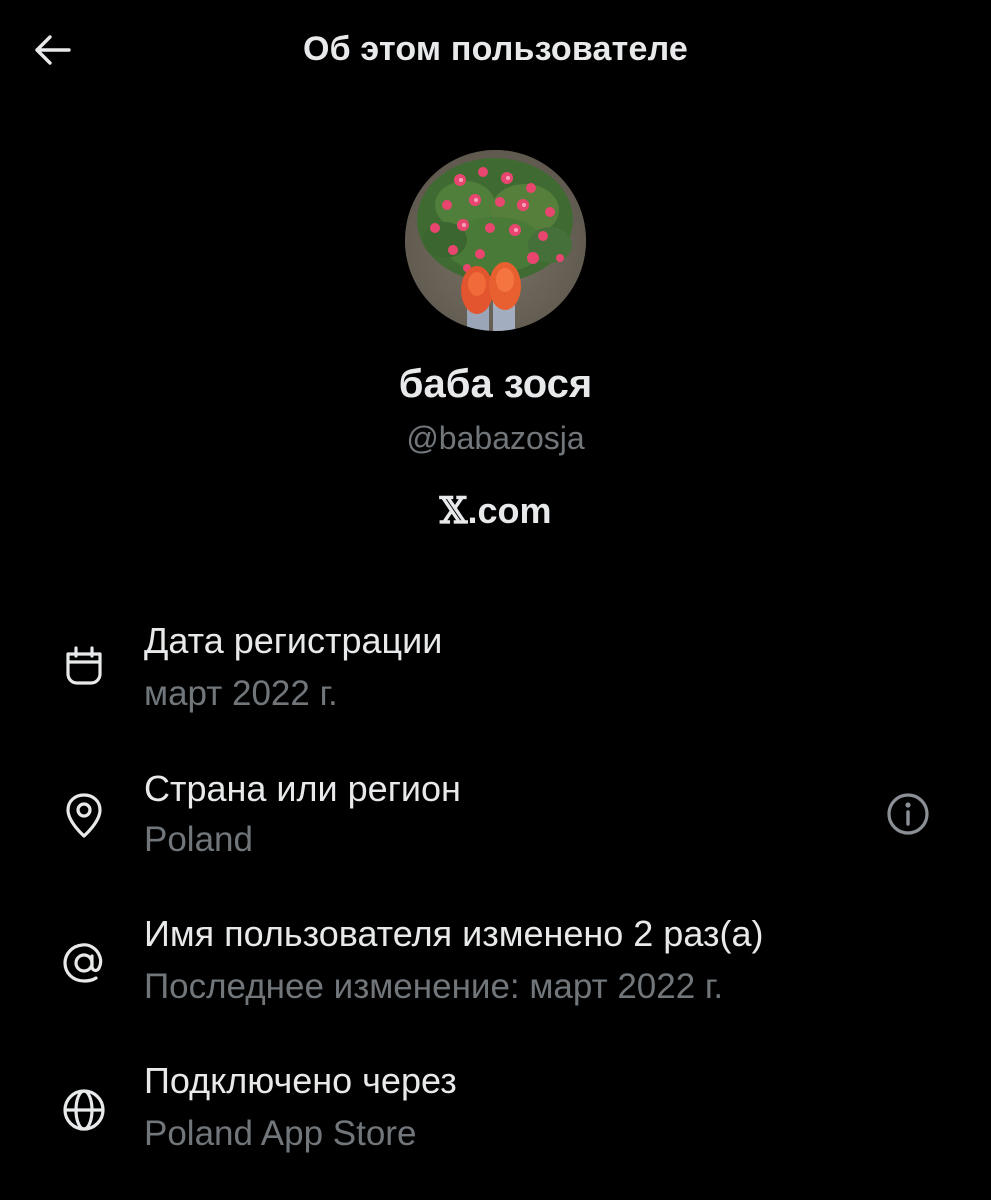  I want to click on info-row-country: Страна или регион Poland, so click(495, 823).